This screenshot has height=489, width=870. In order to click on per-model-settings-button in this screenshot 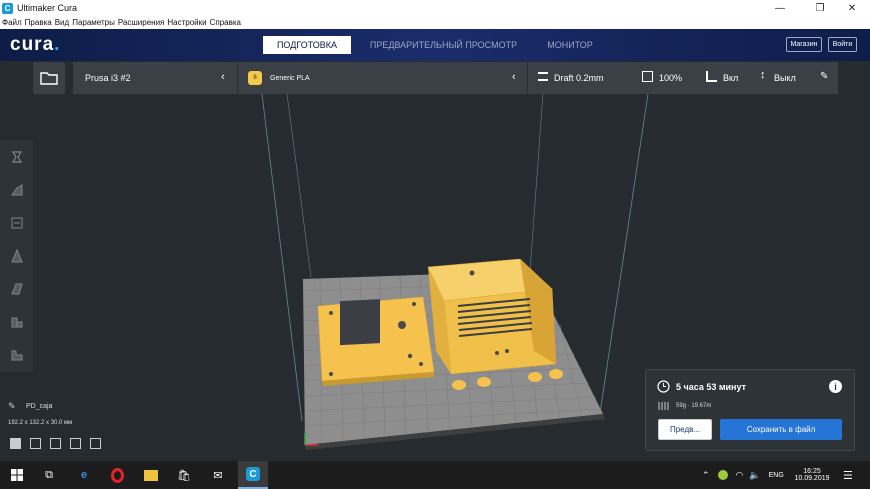, I will do `click(16, 288)`.